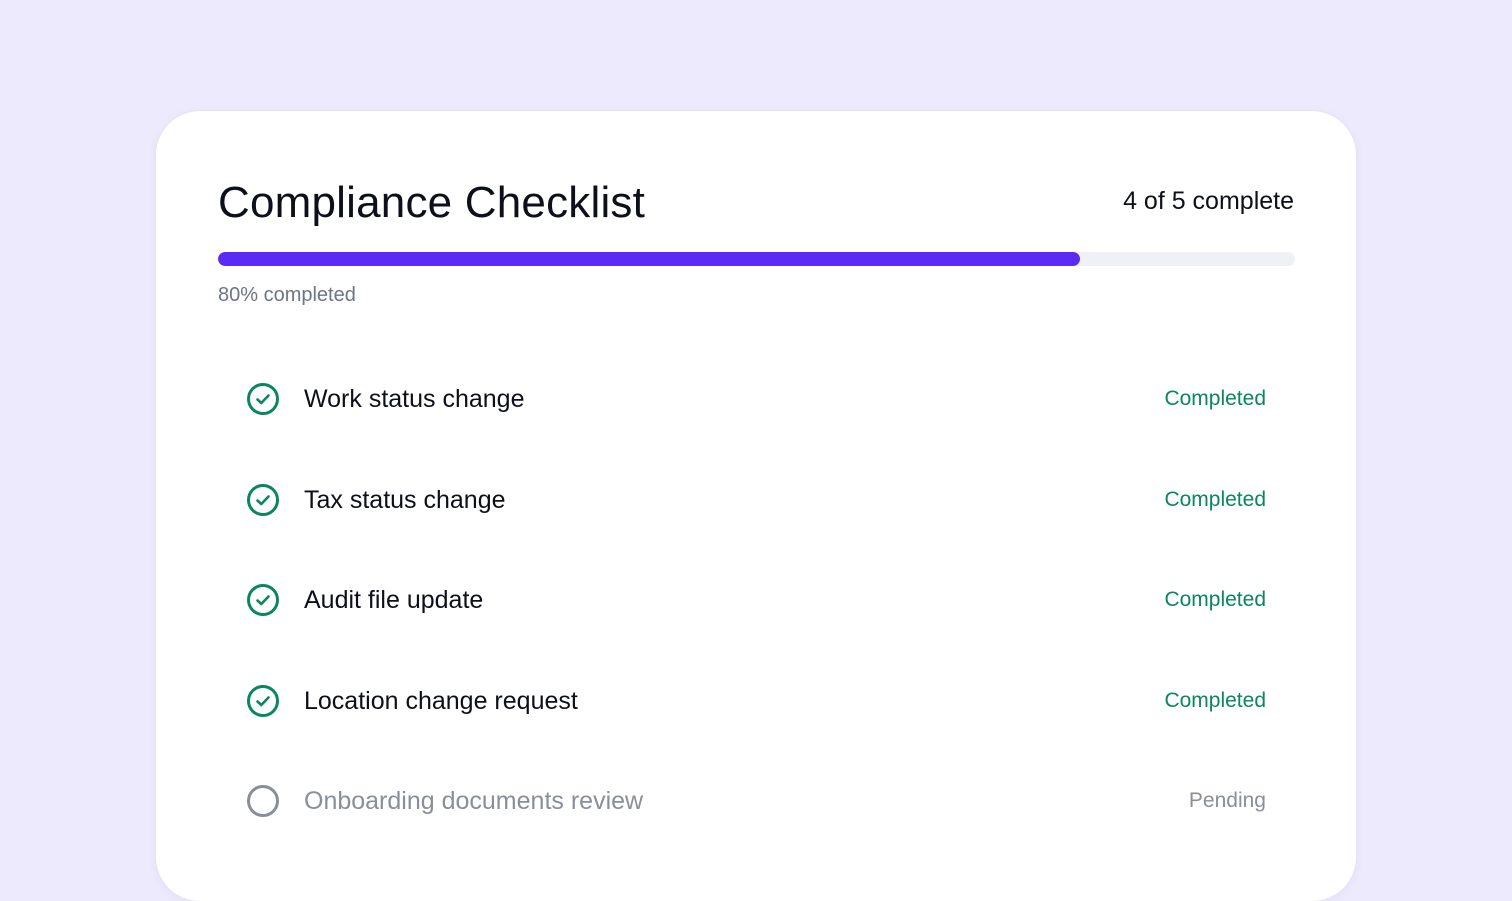  Describe the element at coordinates (287, 295) in the screenshot. I see `progress-label: 80% completed` at that location.